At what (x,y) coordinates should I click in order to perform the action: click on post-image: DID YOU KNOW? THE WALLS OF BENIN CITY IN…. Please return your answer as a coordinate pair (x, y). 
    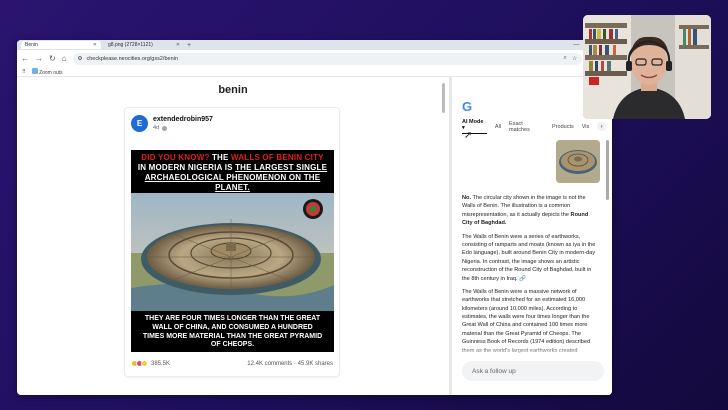
    Looking at the image, I should click on (232, 251).